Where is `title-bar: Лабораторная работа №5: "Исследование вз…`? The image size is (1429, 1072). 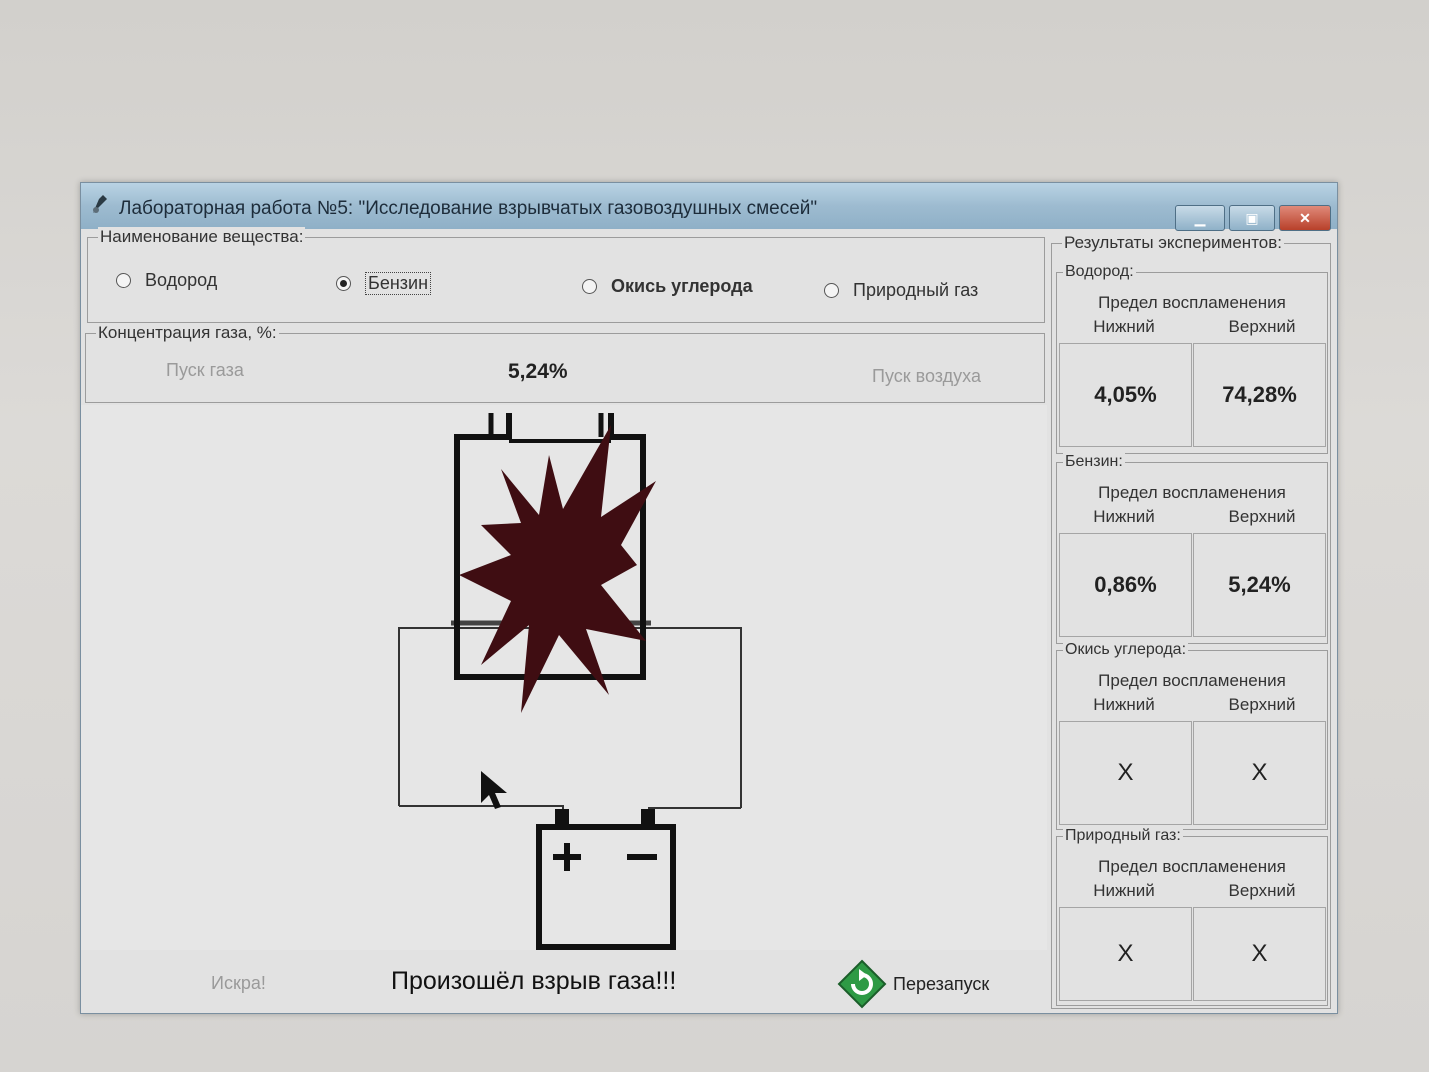
title-bar: Лабораторная работа №5: "Исследование вз… is located at coordinates (709, 207).